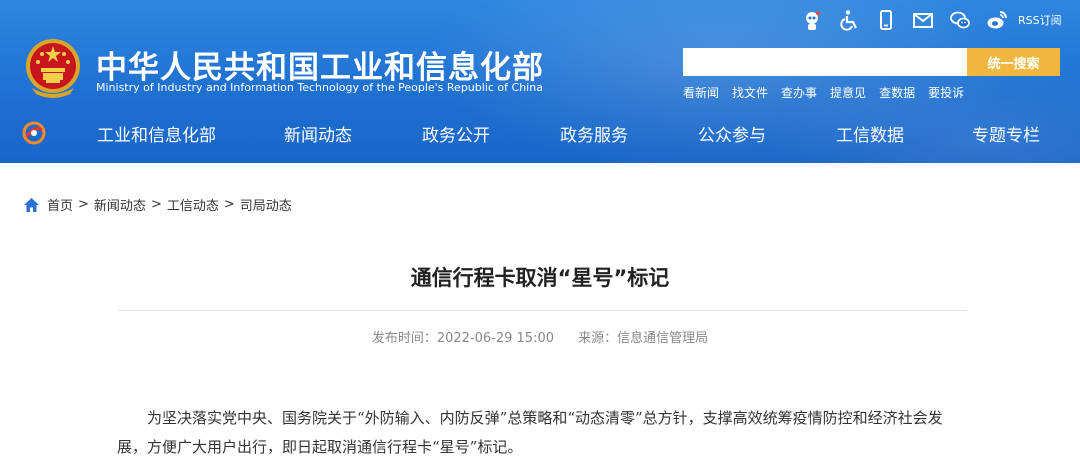  What do you see at coordinates (156, 133) in the screenshot?
I see `nav-item-miit: 工业和信息化部` at bounding box center [156, 133].